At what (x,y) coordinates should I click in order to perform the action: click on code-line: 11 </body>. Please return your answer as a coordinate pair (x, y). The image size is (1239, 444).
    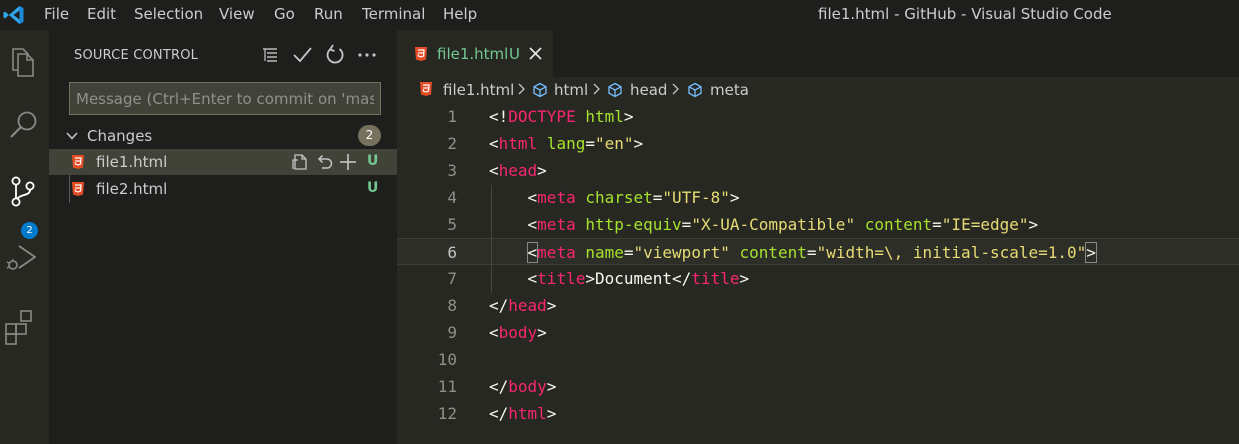
    Looking at the image, I should click on (818, 386).